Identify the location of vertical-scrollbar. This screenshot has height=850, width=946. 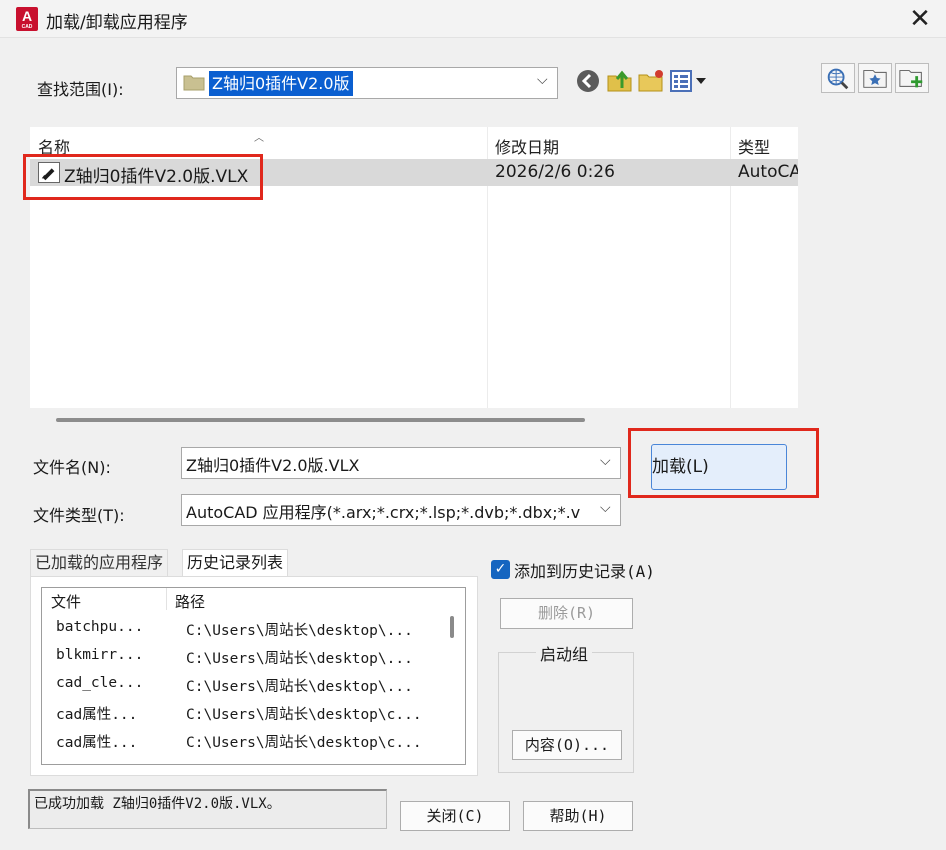
(452, 627).